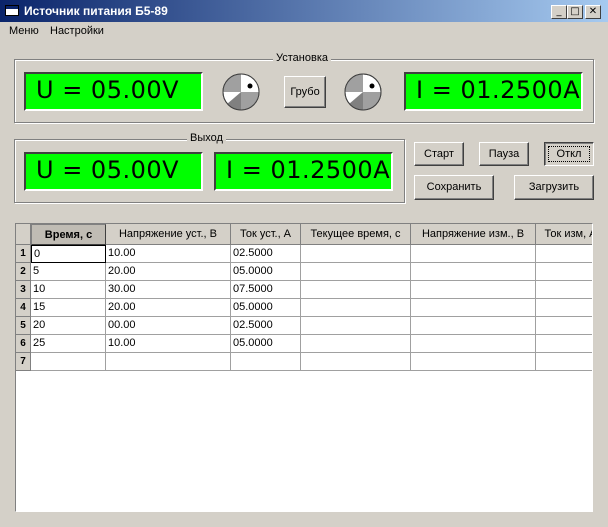 The height and width of the screenshot is (527, 608). What do you see at coordinates (23, 290) in the screenshot?
I see `row-header: 3` at bounding box center [23, 290].